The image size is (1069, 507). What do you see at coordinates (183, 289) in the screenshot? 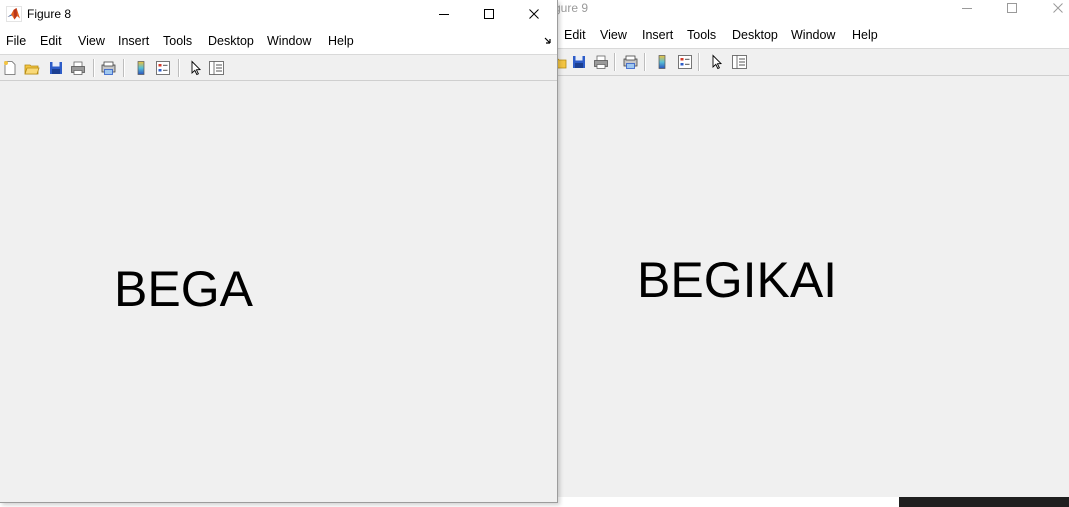
I see `figure-8-text-label: BEGA` at bounding box center [183, 289].